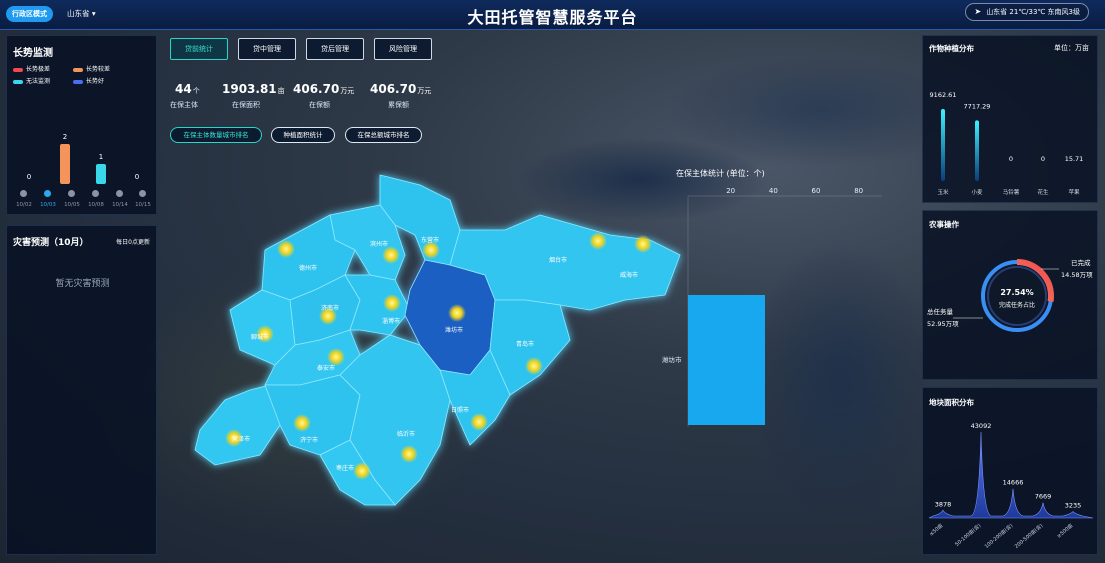 This screenshot has height=563, width=1105. Describe the element at coordinates (629, 275) in the screenshot. I see `city-label: 威海市` at that location.